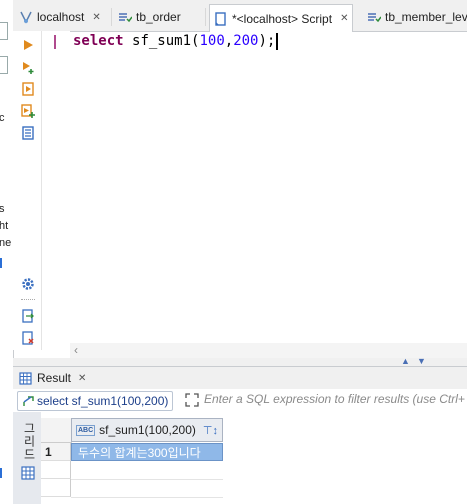 This screenshot has height=504, width=467. Describe the element at coordinates (240, 361) in the screenshot. I see `editor-result-splitter: ▲ ▼` at that location.